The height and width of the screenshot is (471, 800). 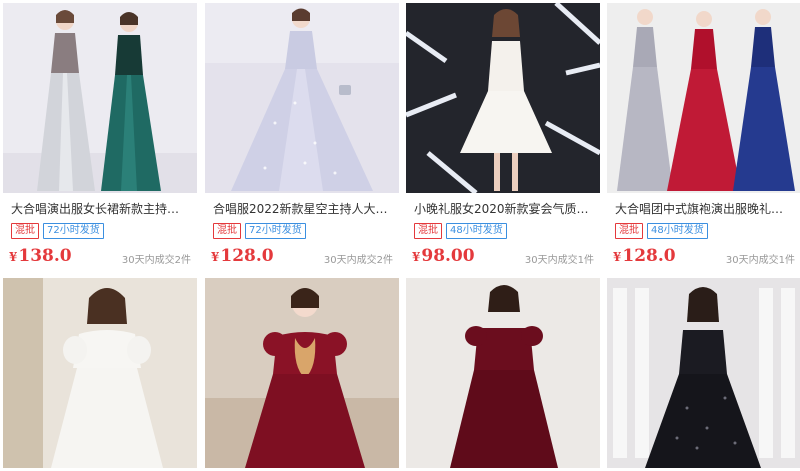 I want to click on product-price: ¥98.00, so click(x=443, y=256).